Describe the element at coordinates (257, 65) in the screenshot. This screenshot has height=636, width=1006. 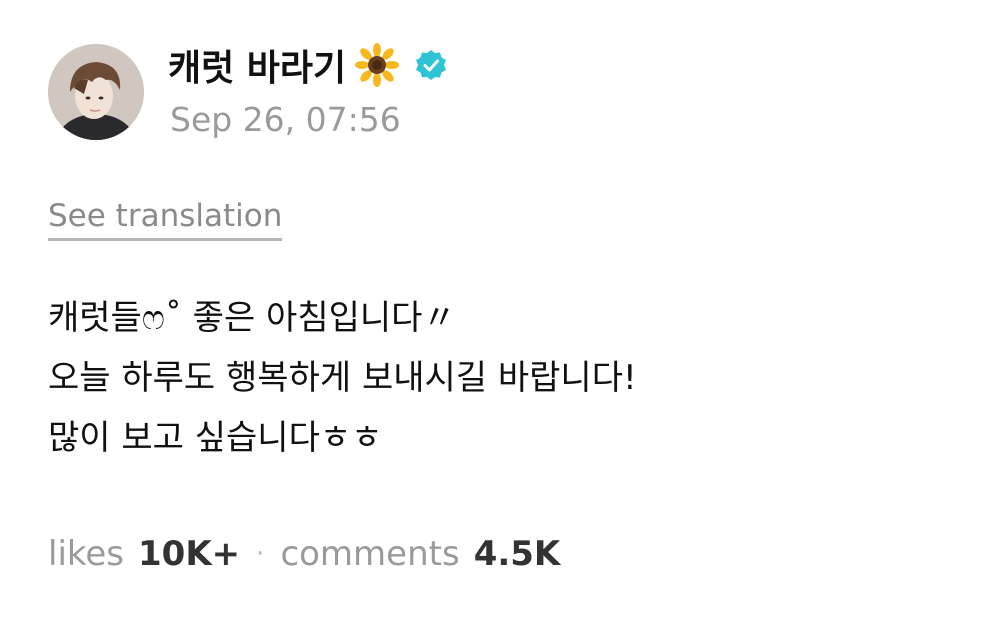
I see `author-name: 캐럿 바라기` at that location.